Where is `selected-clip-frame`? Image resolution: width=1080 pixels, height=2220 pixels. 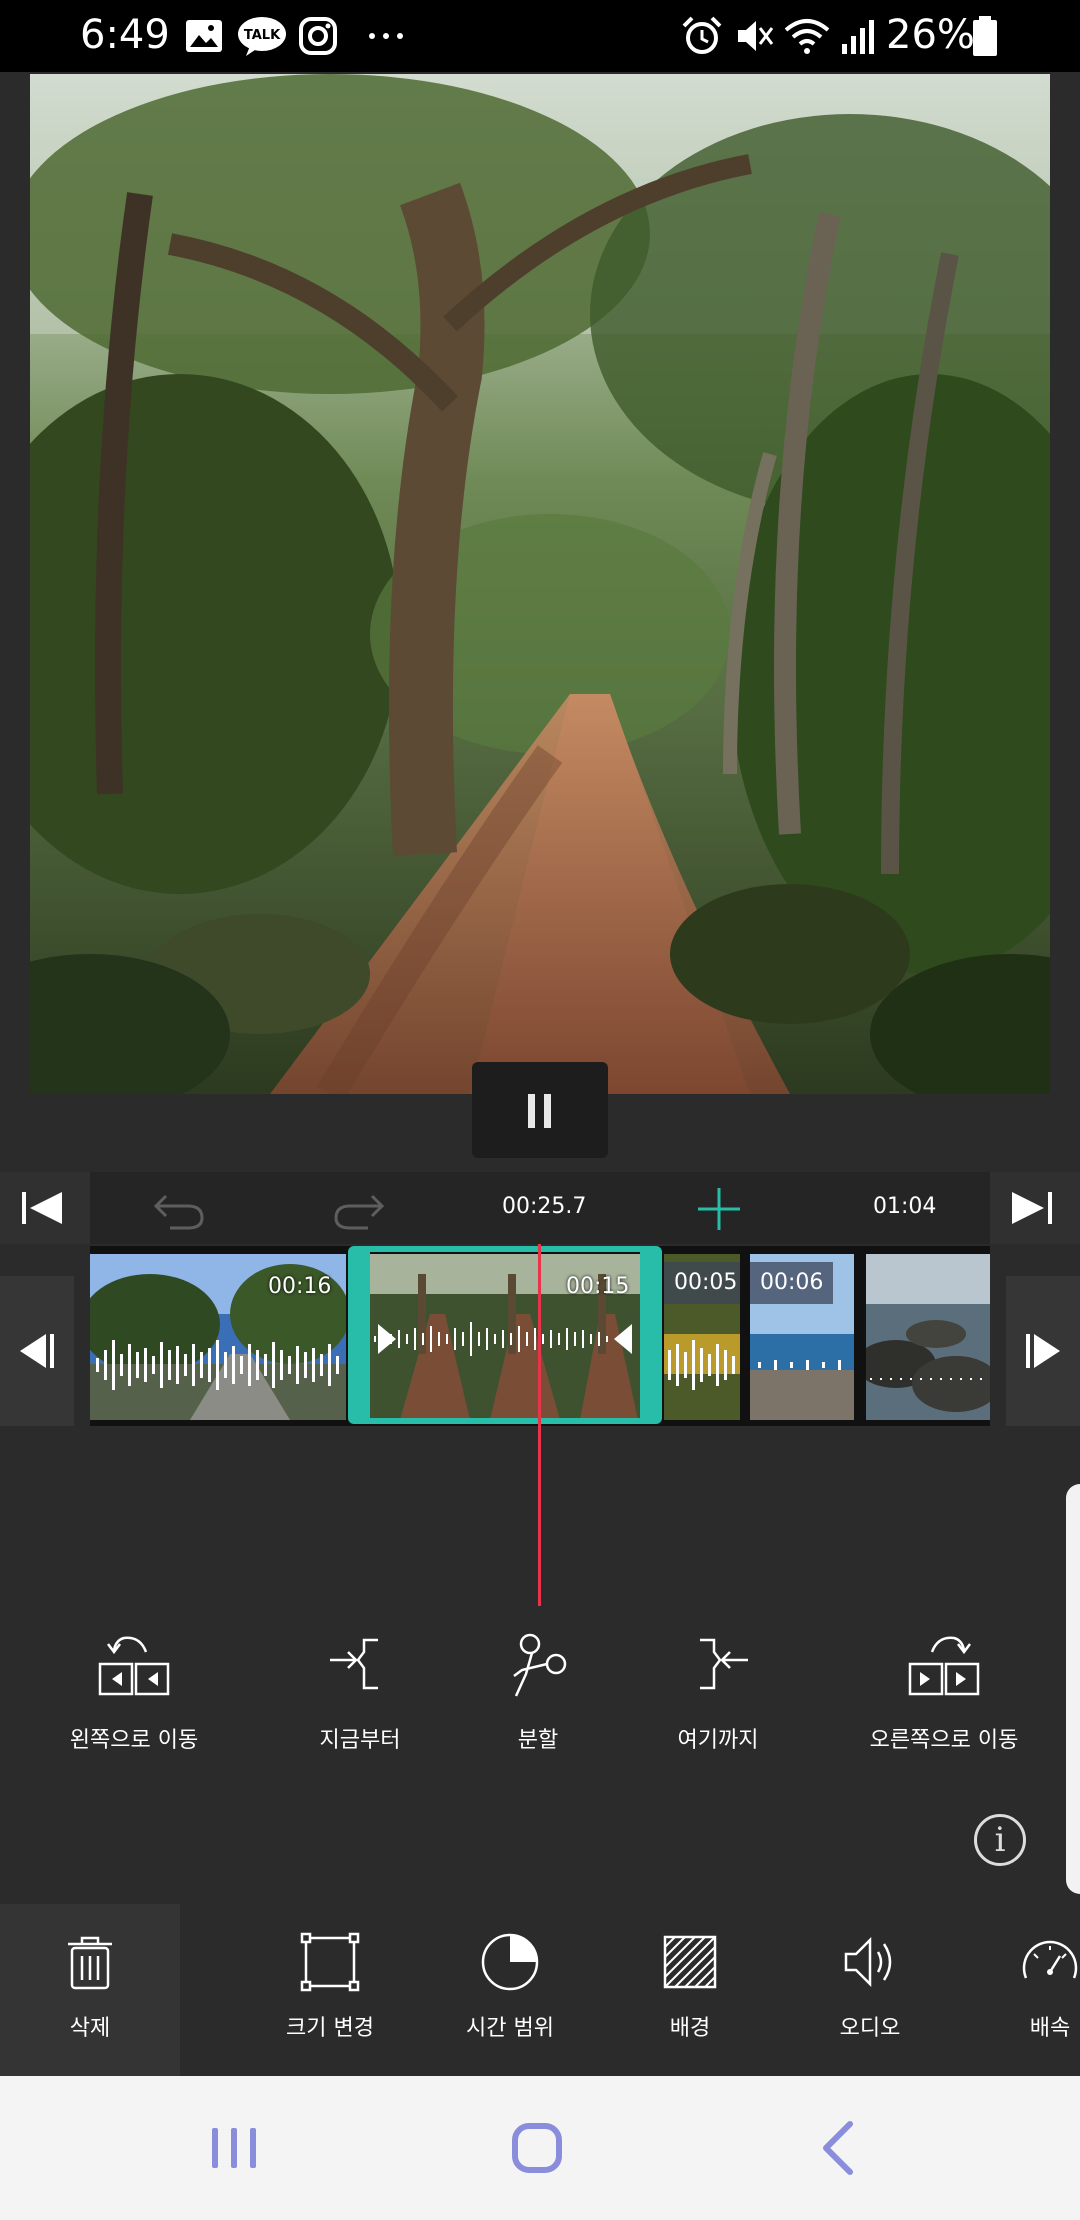 selected-clip-frame is located at coordinates (505, 1335).